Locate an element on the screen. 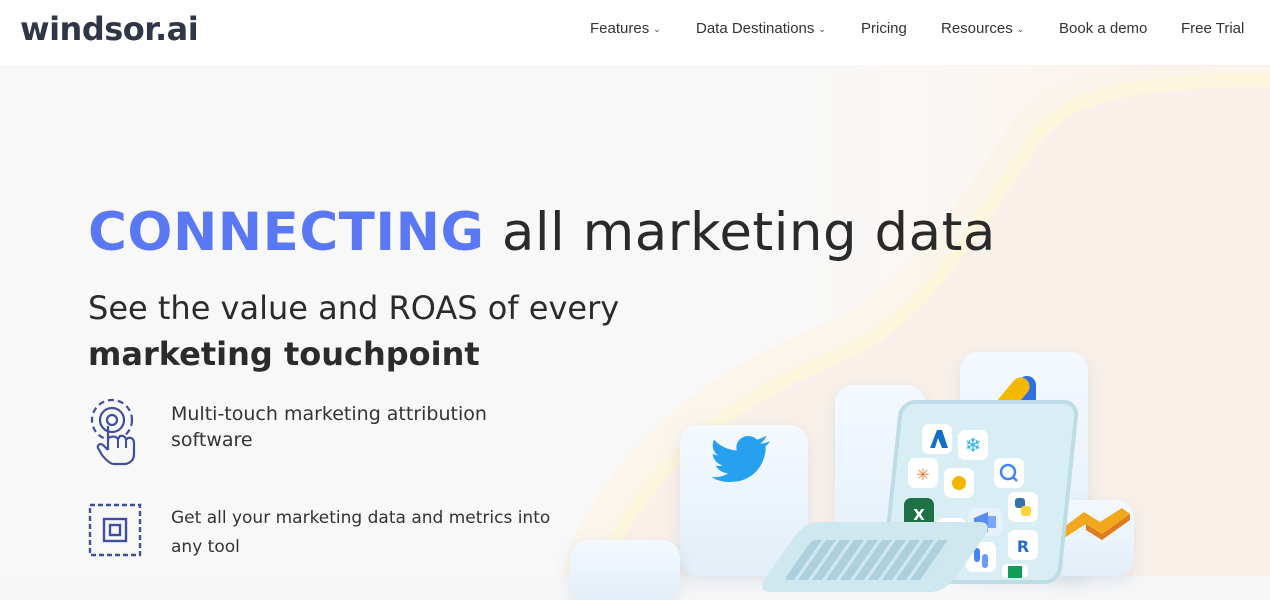 This screenshot has width=1270, height=600. nav-pricing: Pricing is located at coordinates (884, 28).